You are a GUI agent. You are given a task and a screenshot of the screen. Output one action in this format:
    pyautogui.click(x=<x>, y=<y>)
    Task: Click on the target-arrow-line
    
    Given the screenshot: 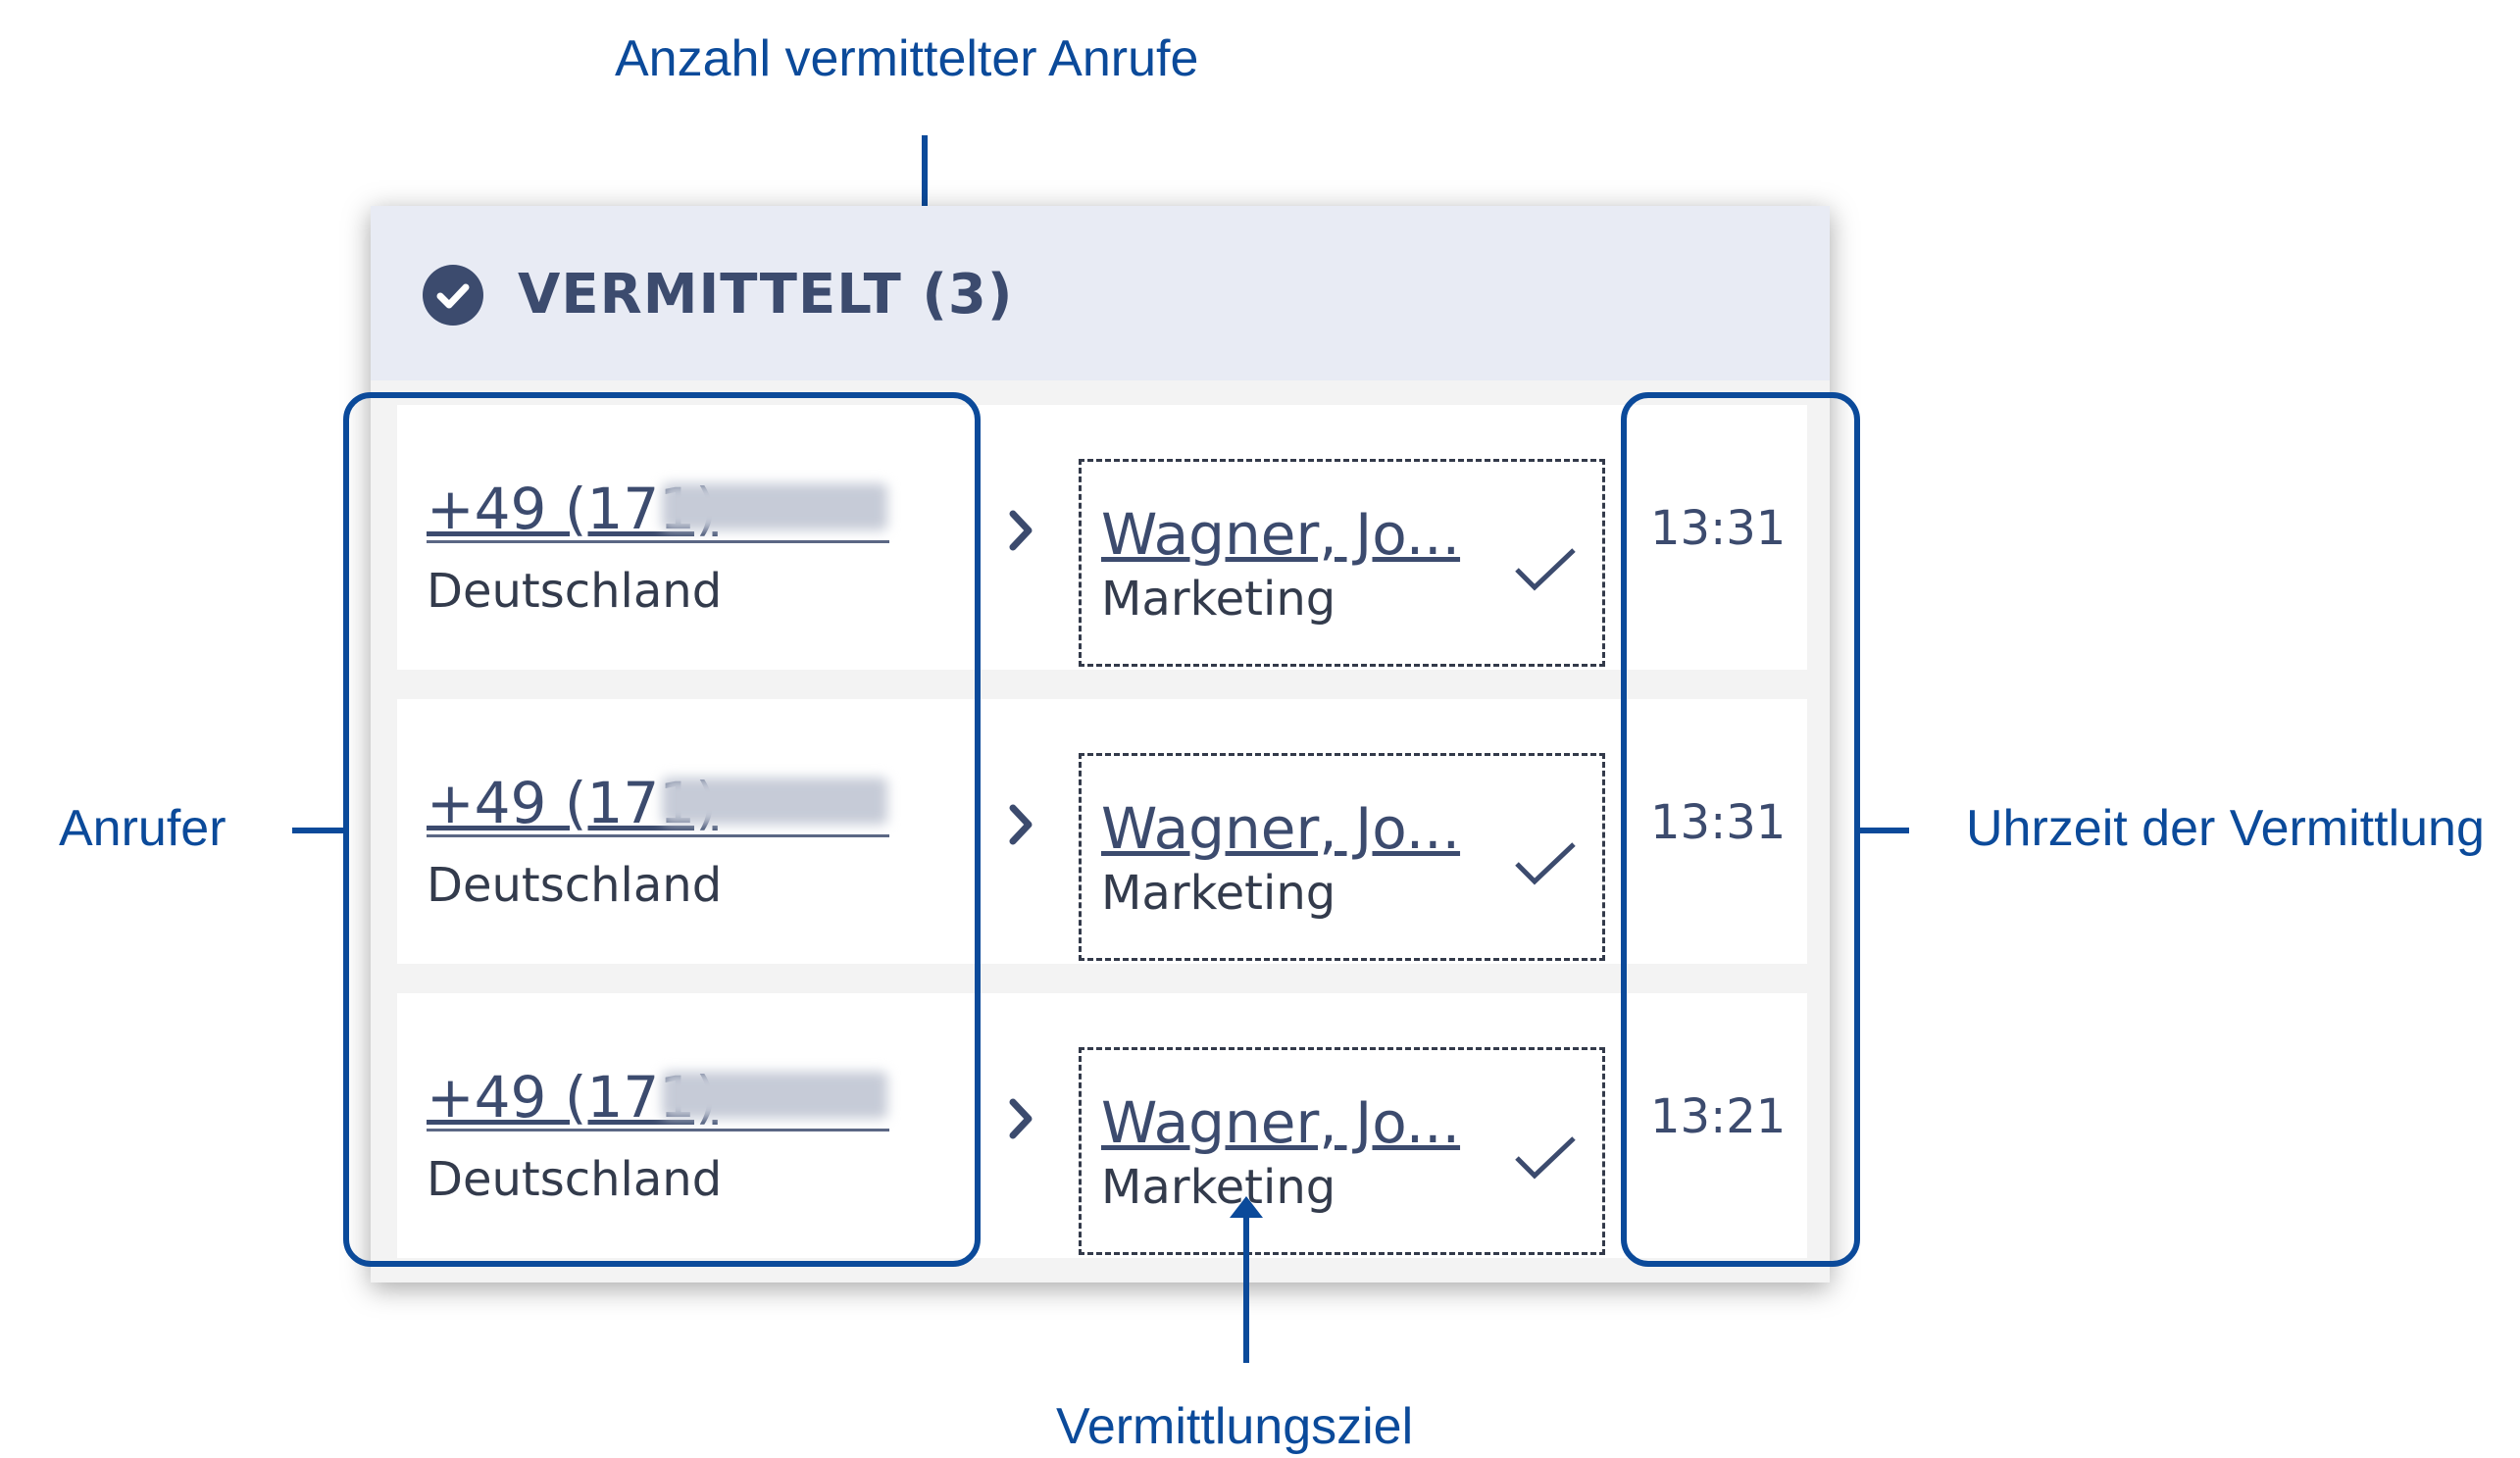 What is the action you would take?
    pyautogui.click(x=1246, y=1290)
    